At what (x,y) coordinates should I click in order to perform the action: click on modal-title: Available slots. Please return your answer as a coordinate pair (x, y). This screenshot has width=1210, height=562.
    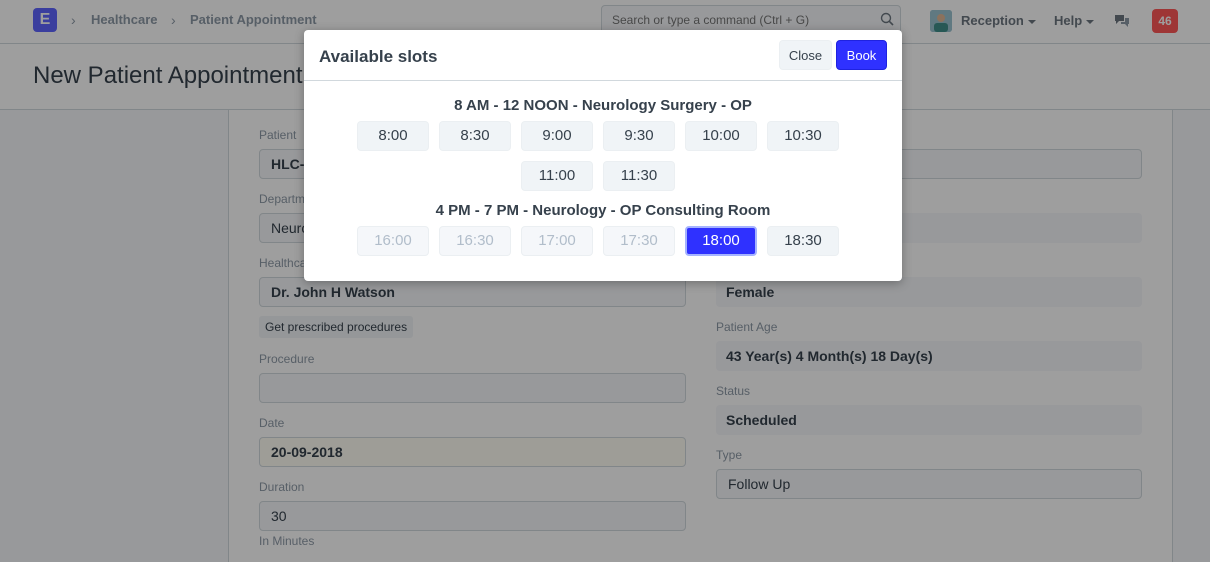
    Looking at the image, I should click on (378, 56).